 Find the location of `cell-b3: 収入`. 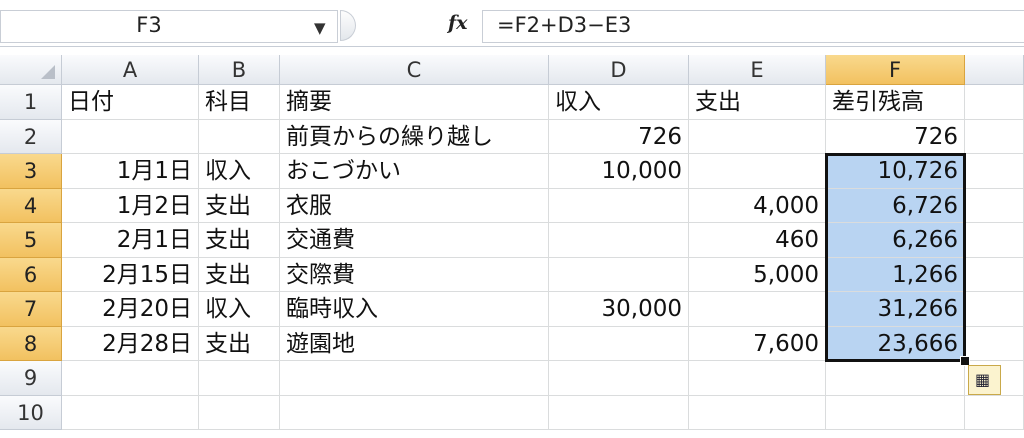

cell-b3: 収入 is located at coordinates (239, 171).